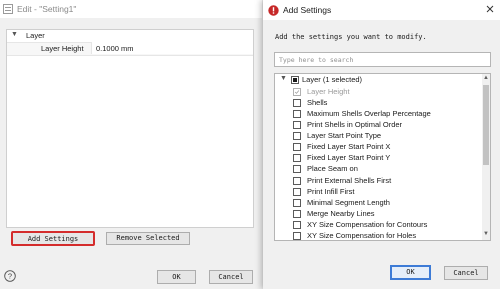 Image resolution: width=500 pixels, height=289 pixels. I want to click on list-item-merge-nearby-lines: Merge Nearby Lines, so click(385, 214).